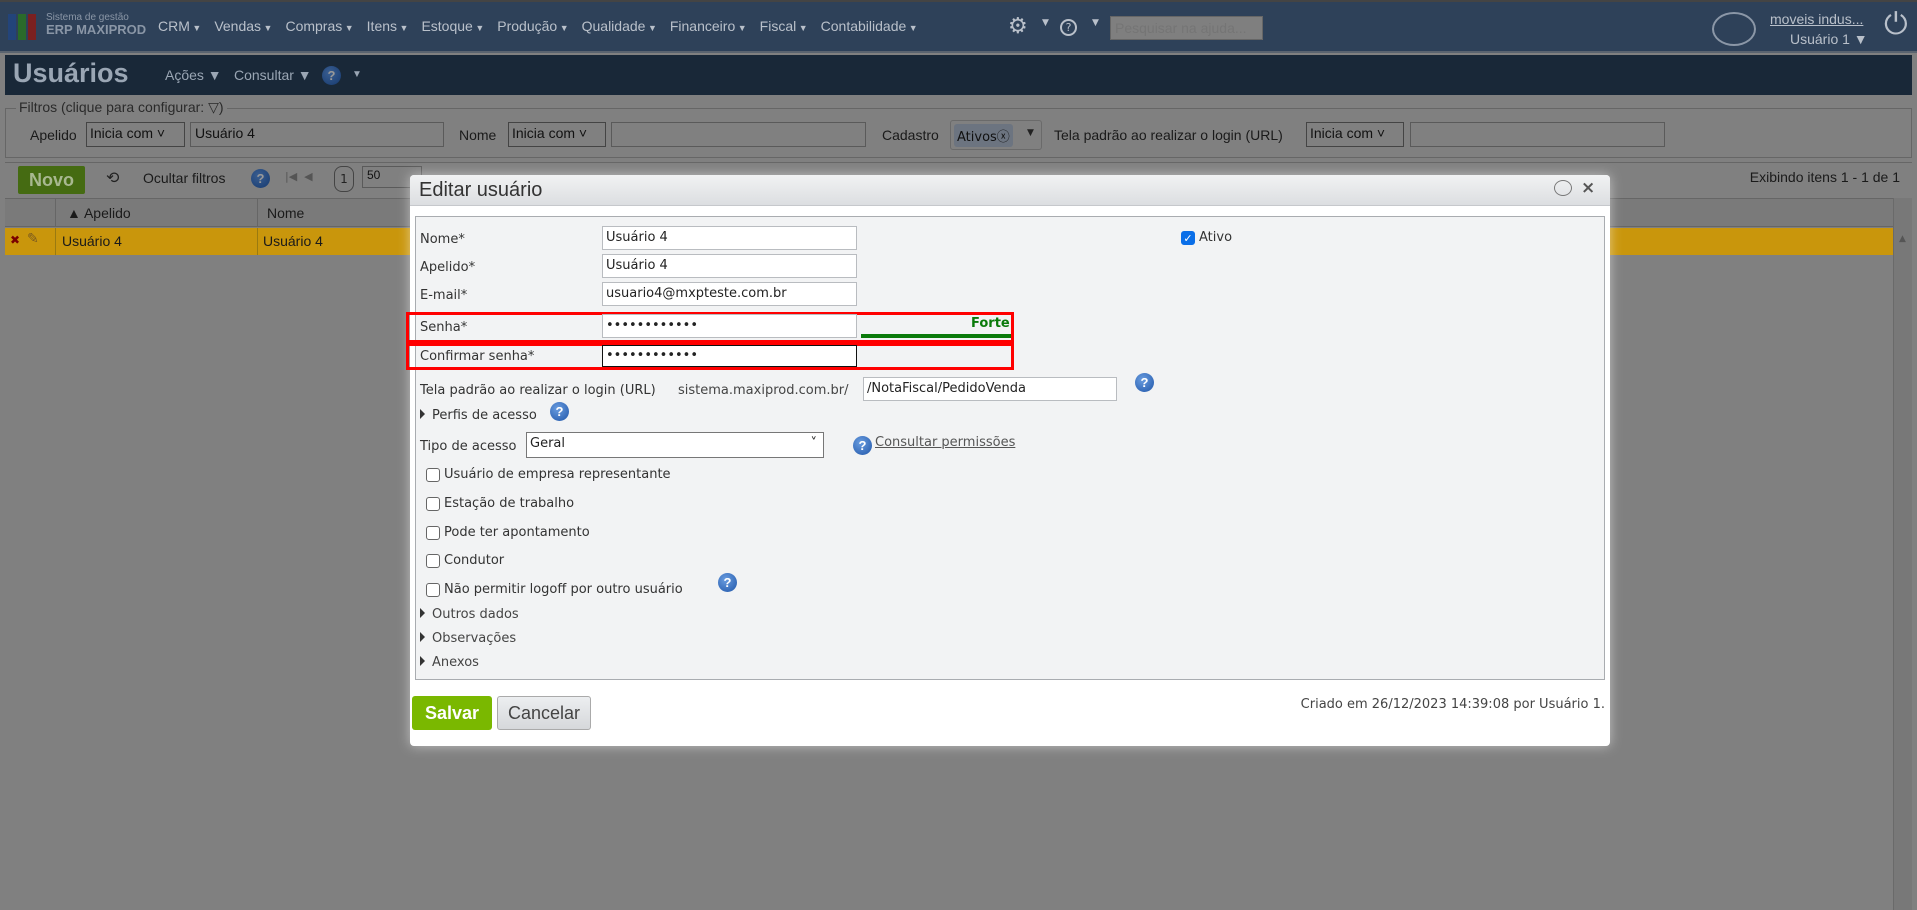  Describe the element at coordinates (708, 26) in the screenshot. I see `menu-financeiro: Financeiro` at that location.